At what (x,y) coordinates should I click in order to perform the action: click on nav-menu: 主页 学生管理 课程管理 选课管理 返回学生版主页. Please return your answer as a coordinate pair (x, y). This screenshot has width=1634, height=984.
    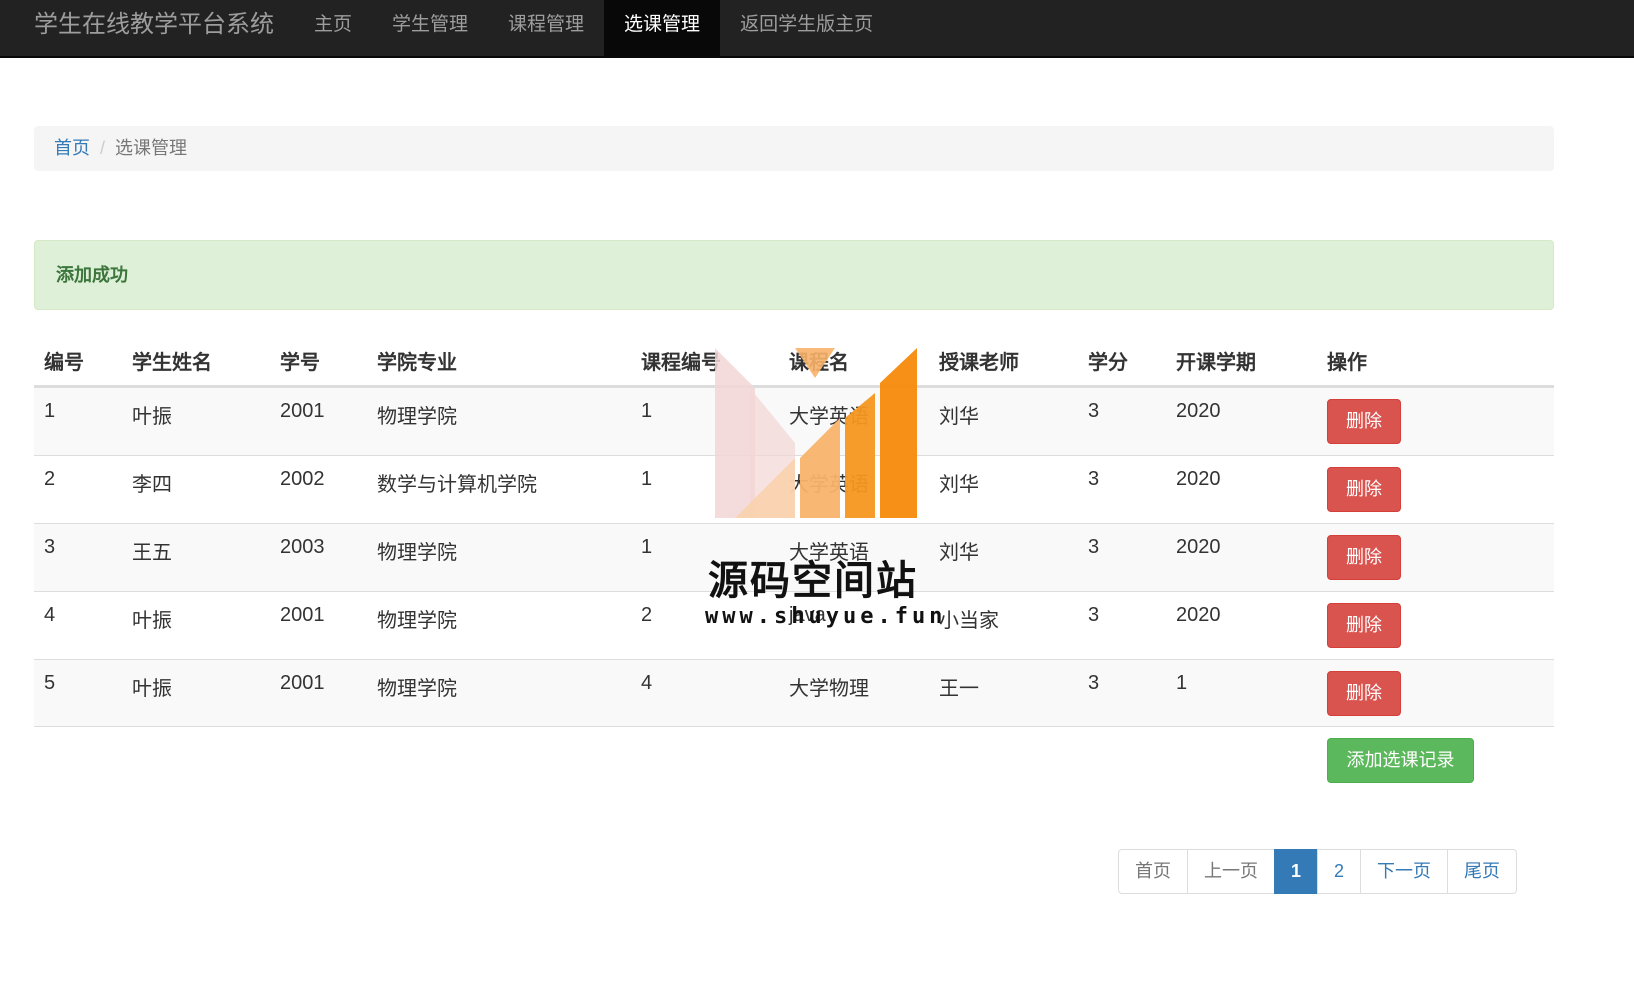
    Looking at the image, I should click on (593, 29).